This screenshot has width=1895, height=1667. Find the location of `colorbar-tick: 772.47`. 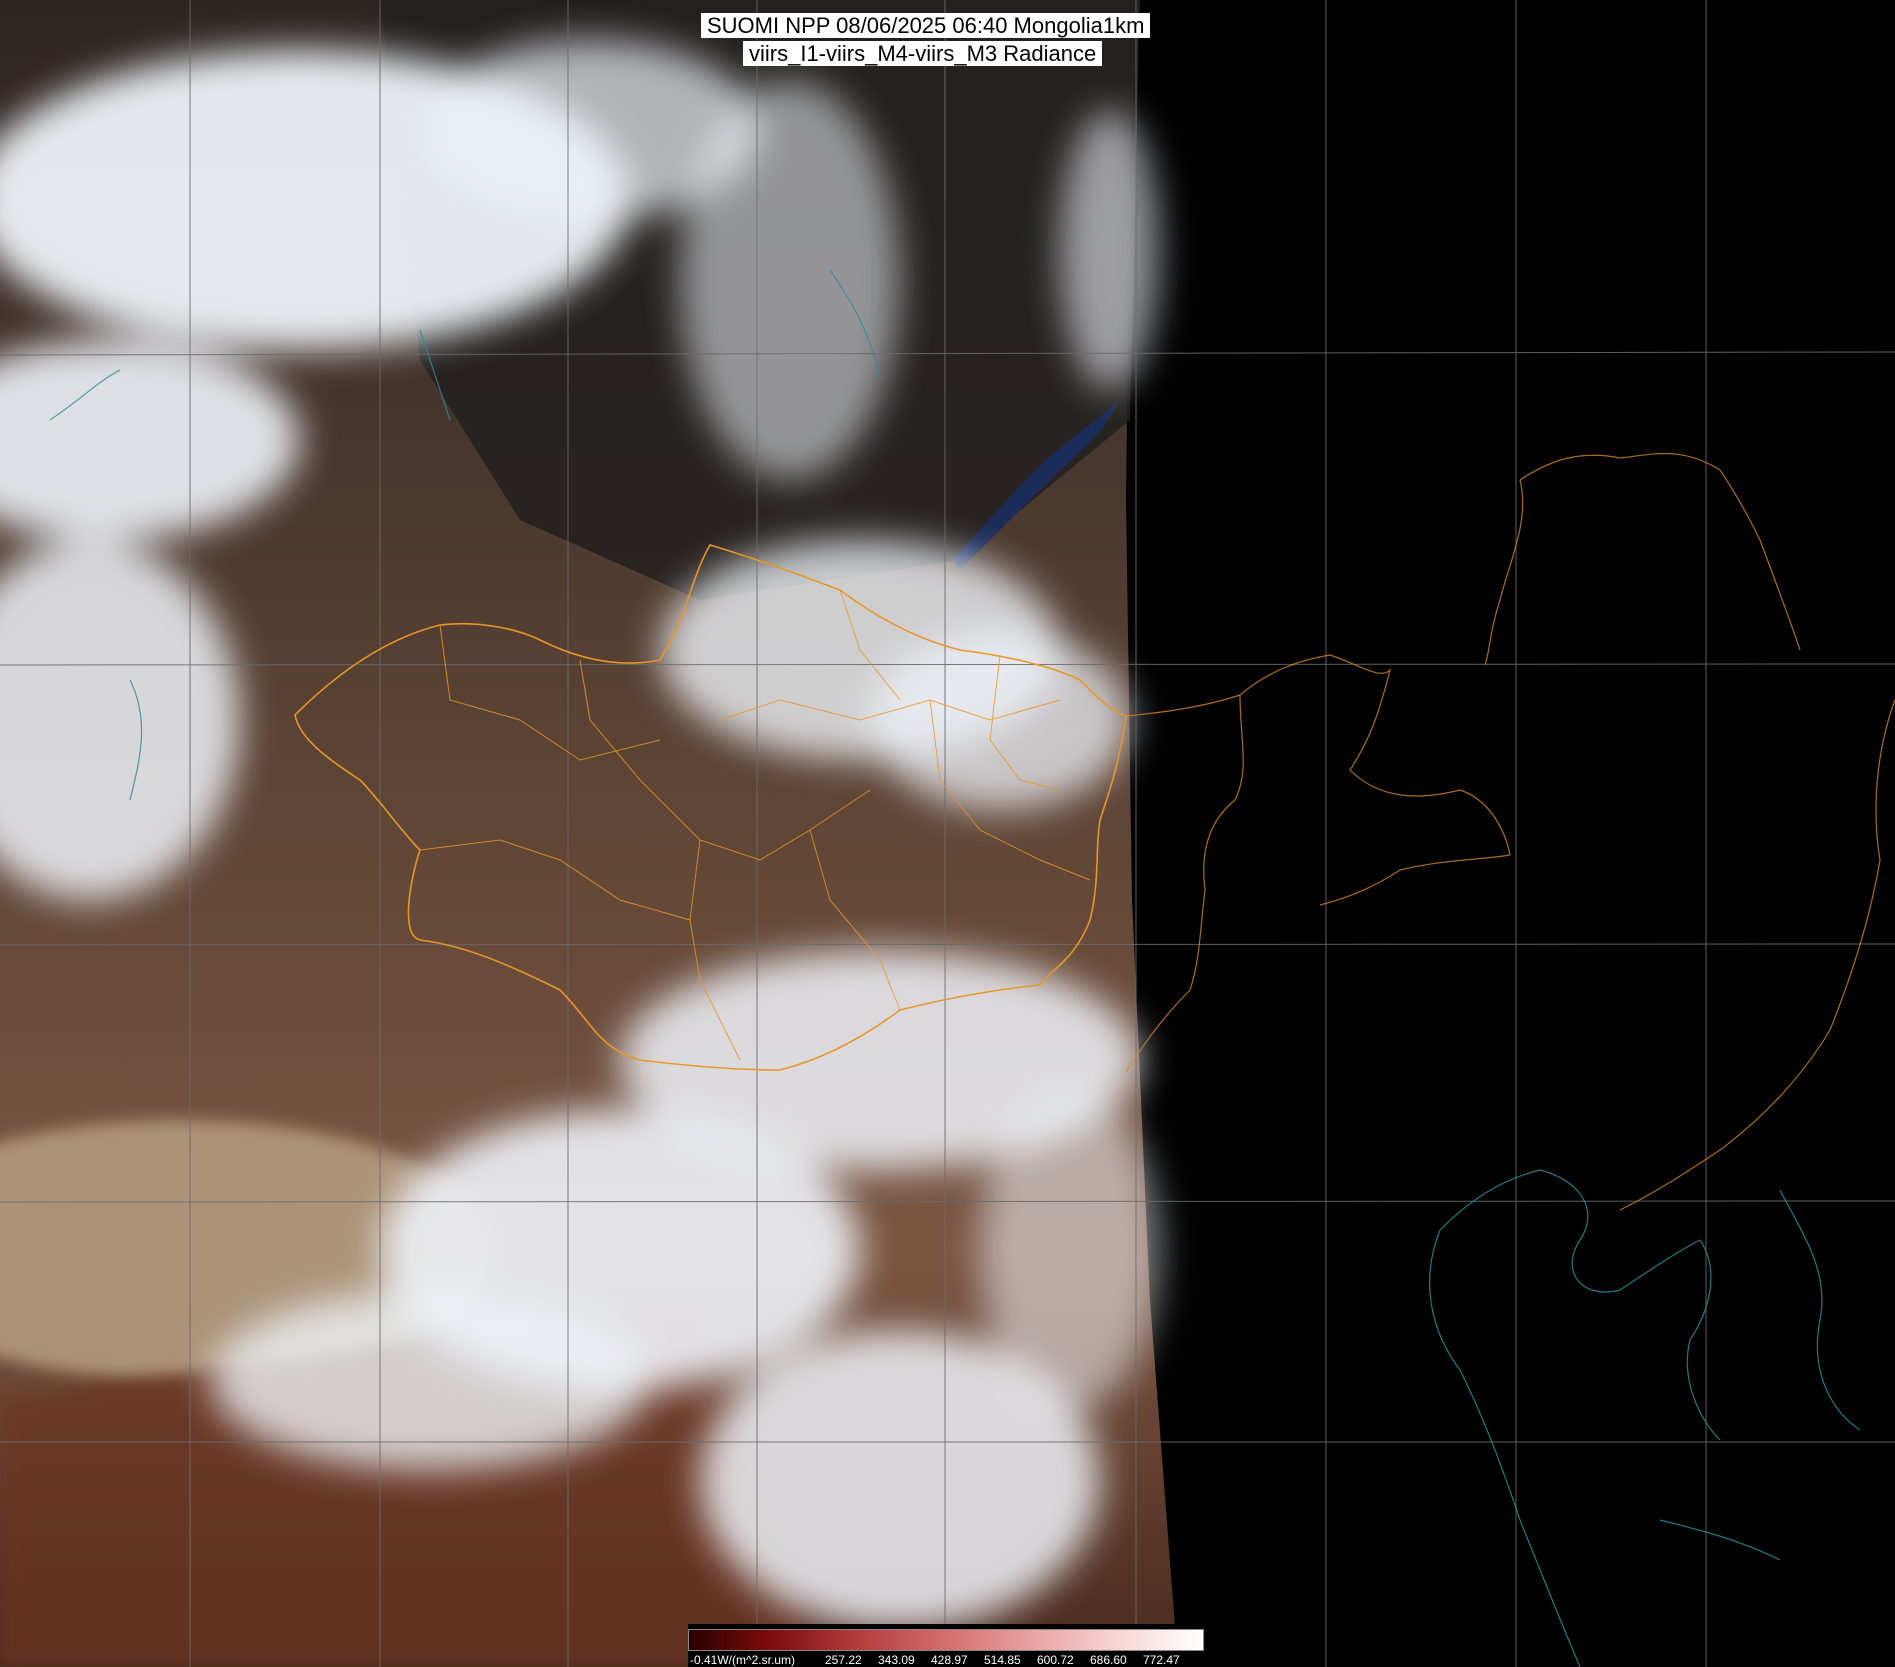

colorbar-tick: 772.47 is located at coordinates (1161, 1660).